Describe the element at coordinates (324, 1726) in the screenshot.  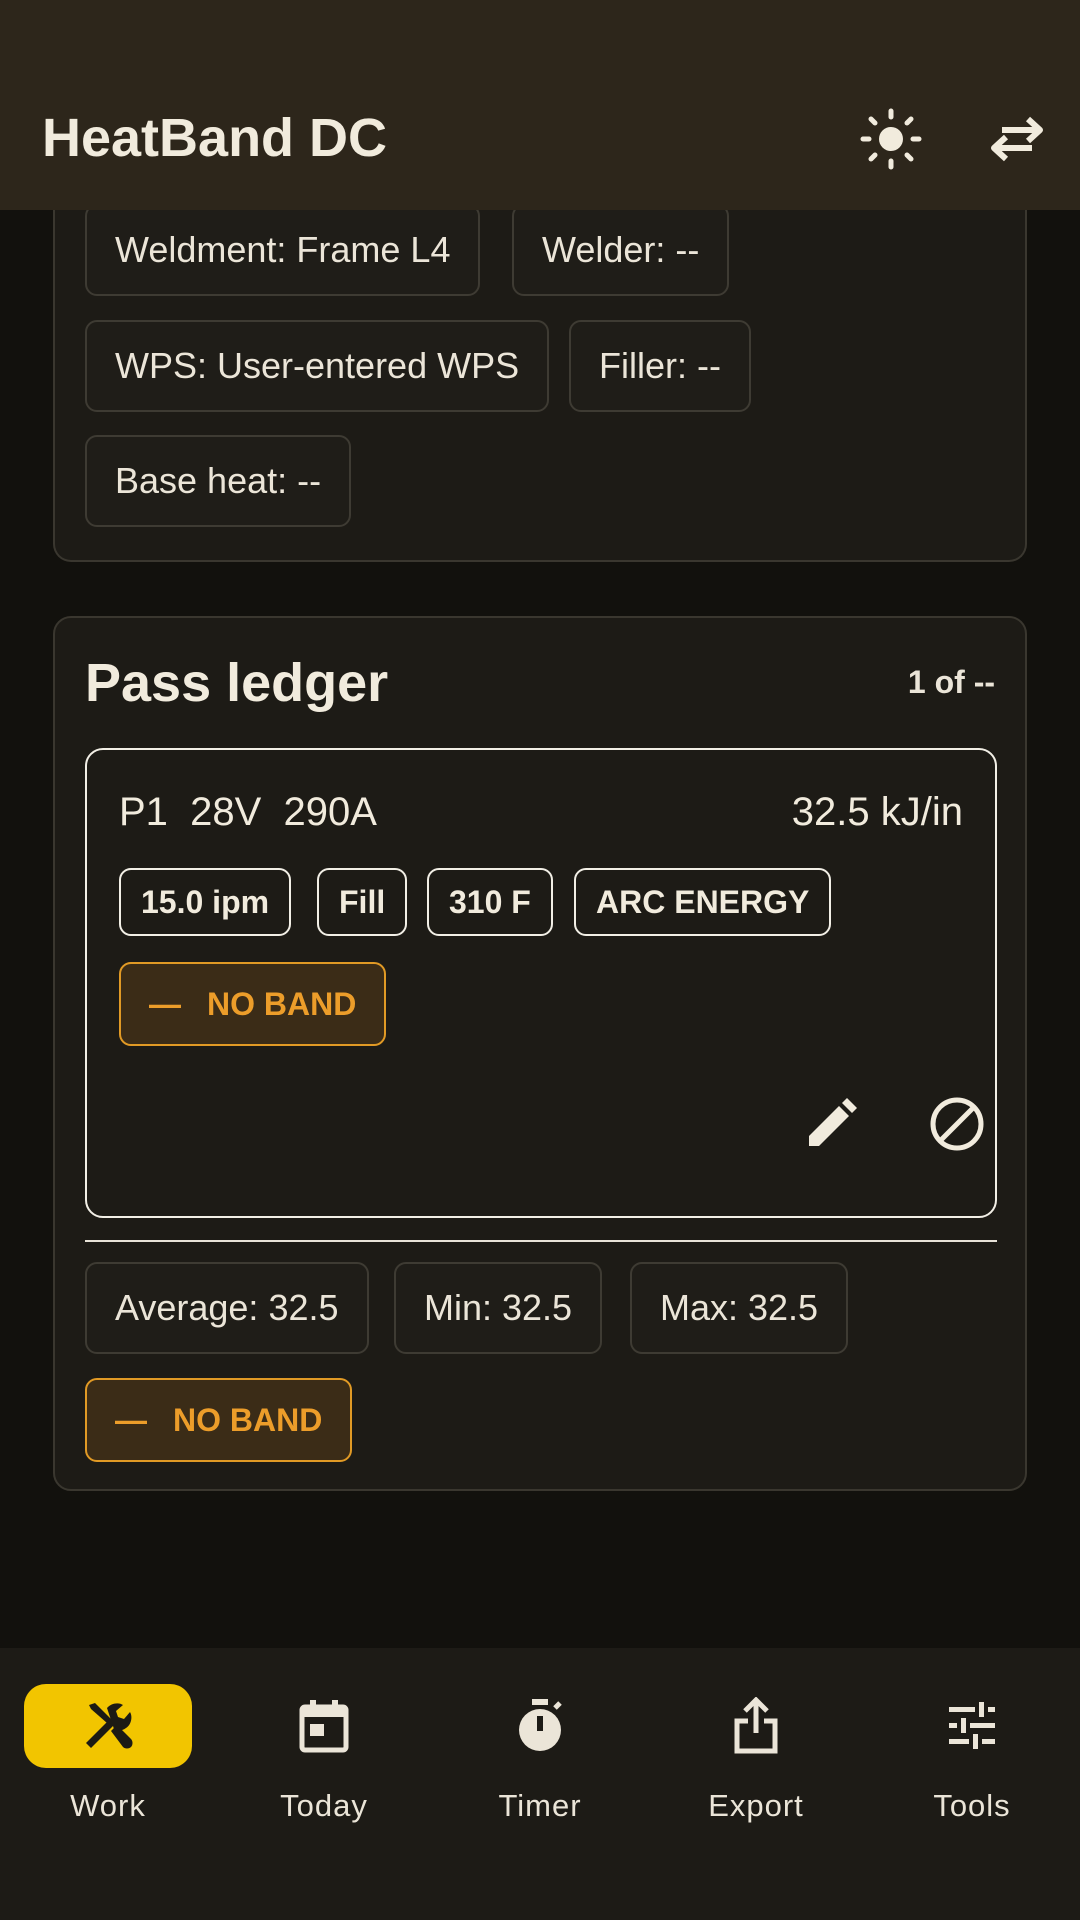
I see `calendar-icon` at that location.